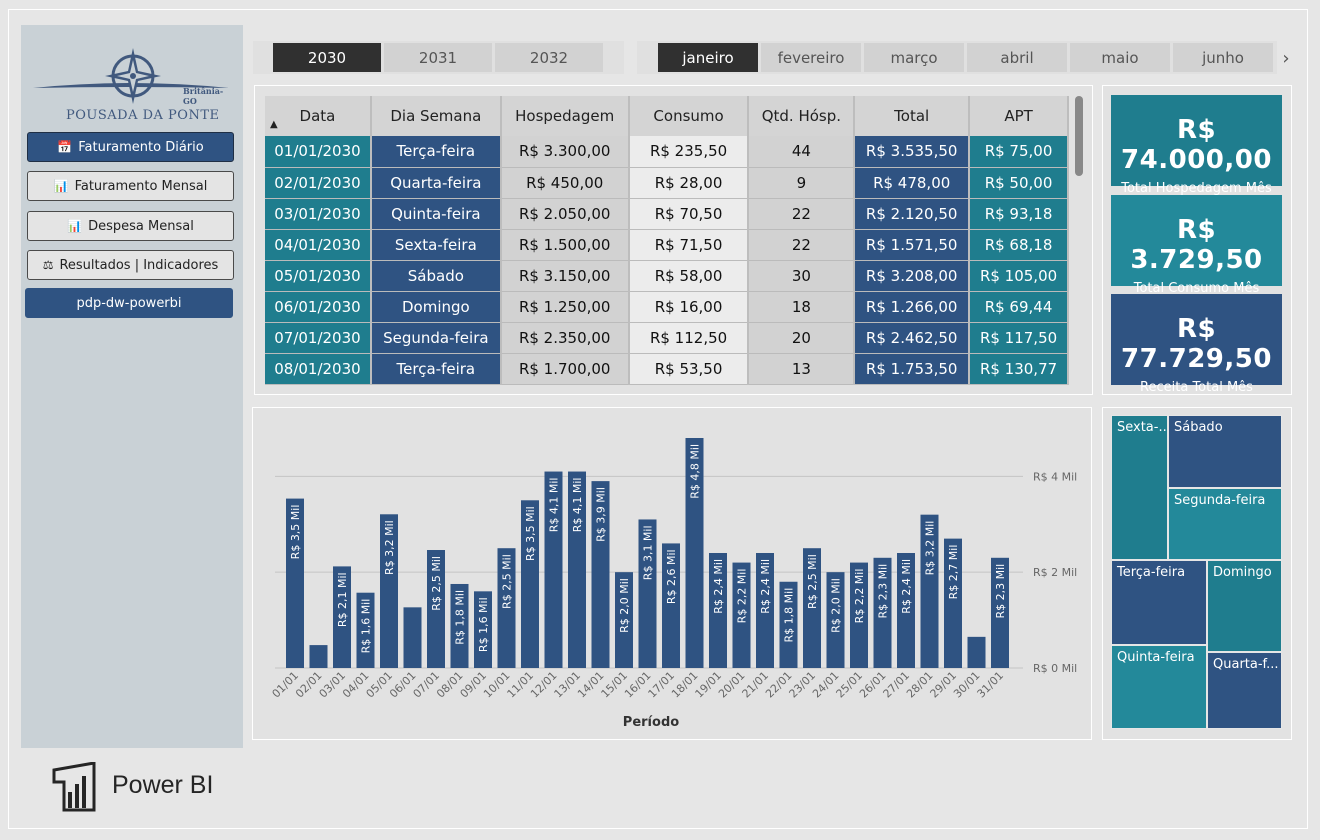 The image size is (1320, 840). What do you see at coordinates (133, 81) in the screenshot?
I see `logo: Britânia-GO Pousada da Ponte` at bounding box center [133, 81].